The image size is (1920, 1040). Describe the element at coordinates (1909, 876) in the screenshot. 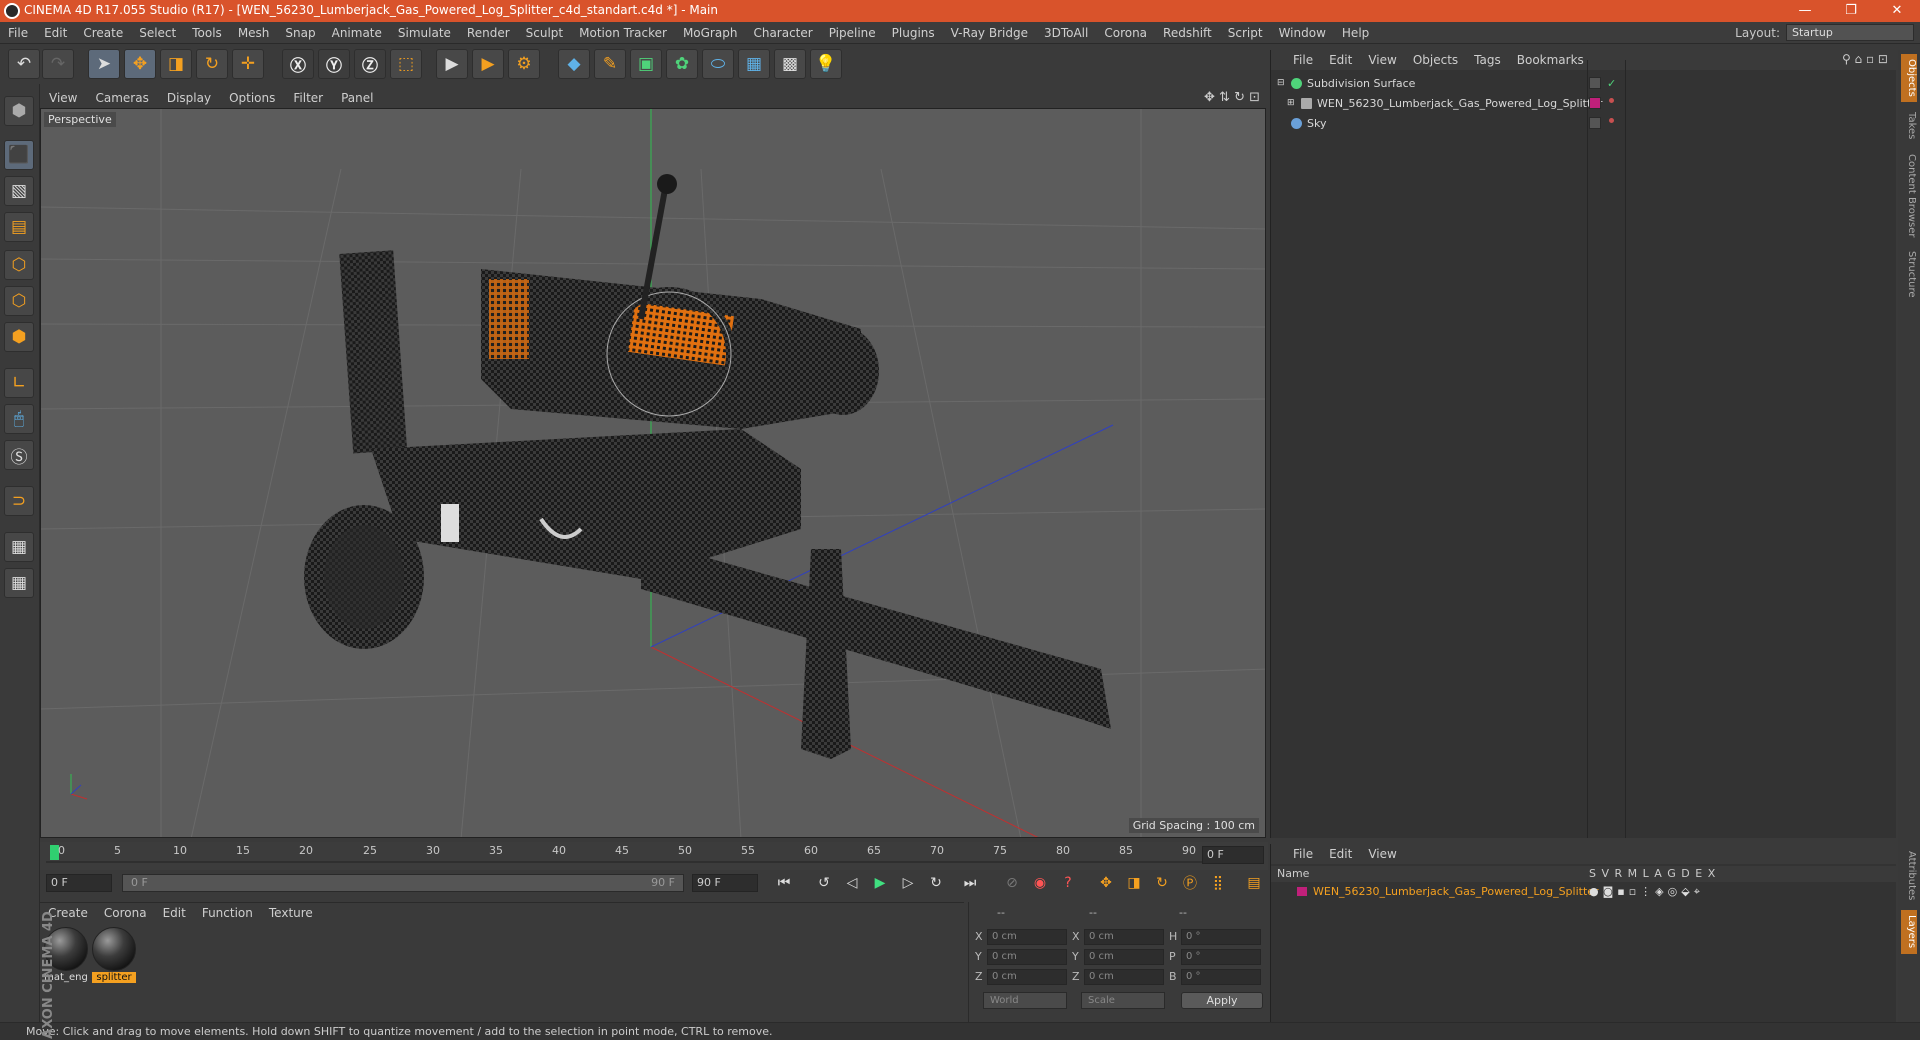

I see `tab-attributes: Attributes` at that location.